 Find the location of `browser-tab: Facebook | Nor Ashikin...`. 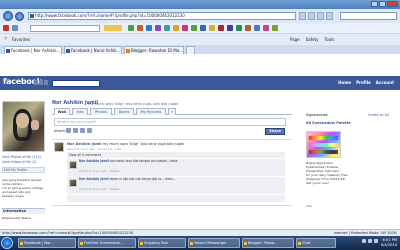

browser-tab: Facebook | Nor Ashikin... is located at coordinates (33, 50).